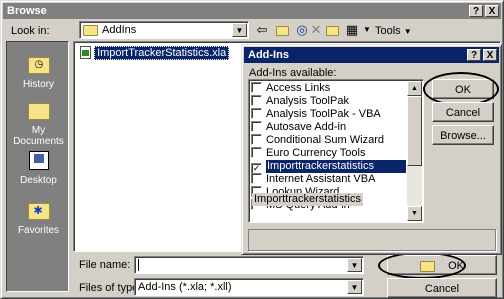 Image resolution: width=504 pixels, height=299 pixels. What do you see at coordinates (110, 288) in the screenshot?
I see `files-of-type-label: Files of type:` at bounding box center [110, 288].